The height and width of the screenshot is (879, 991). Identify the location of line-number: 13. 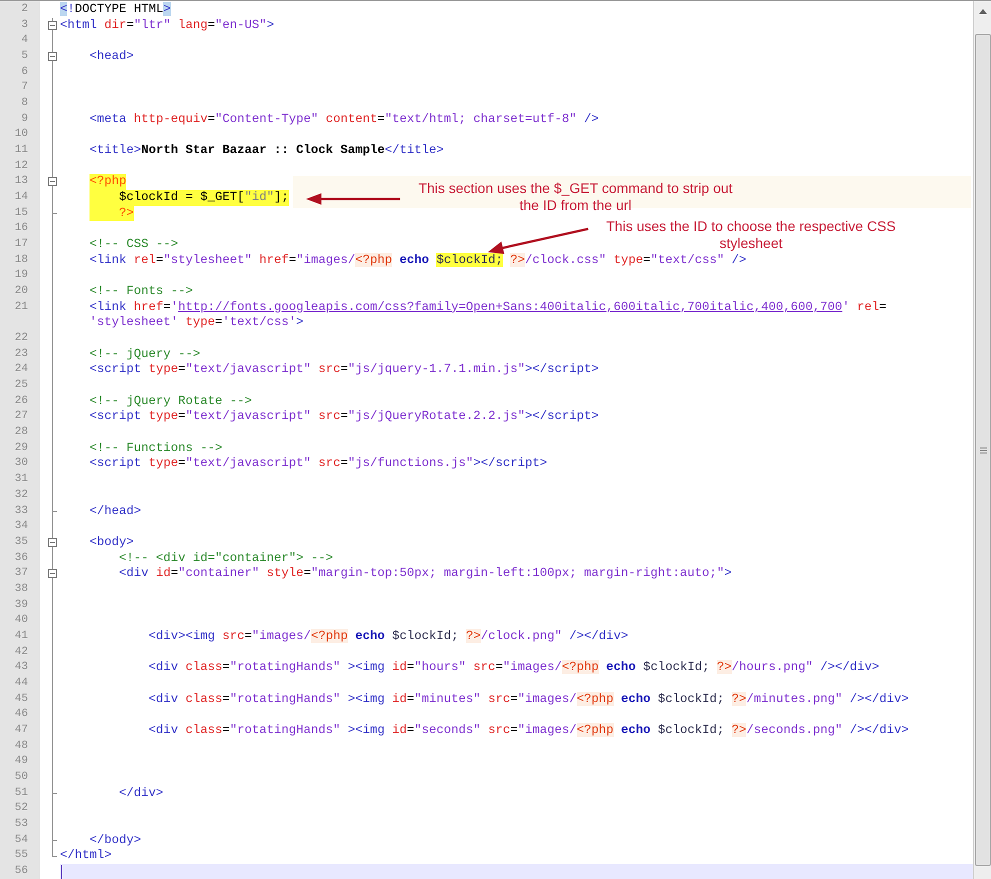
(21, 181).